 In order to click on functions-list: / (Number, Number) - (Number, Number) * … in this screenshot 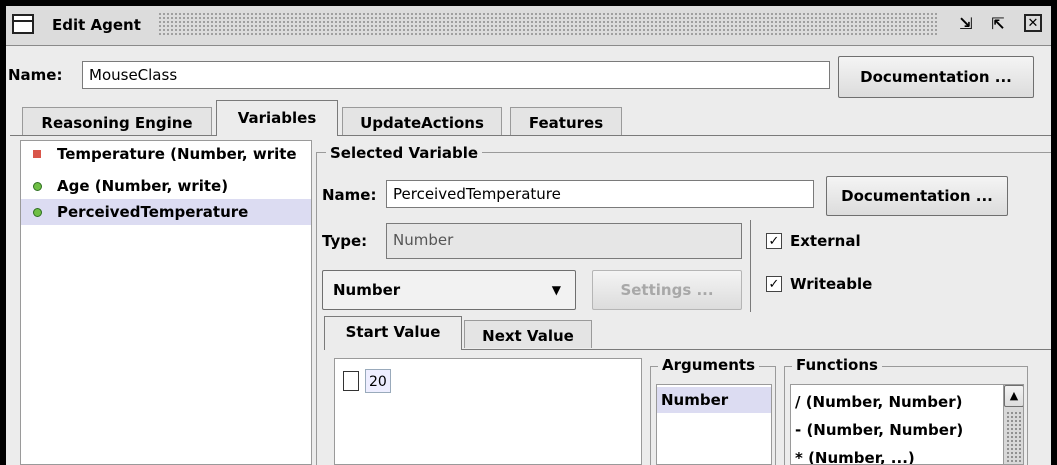, I will do `click(907, 424)`.